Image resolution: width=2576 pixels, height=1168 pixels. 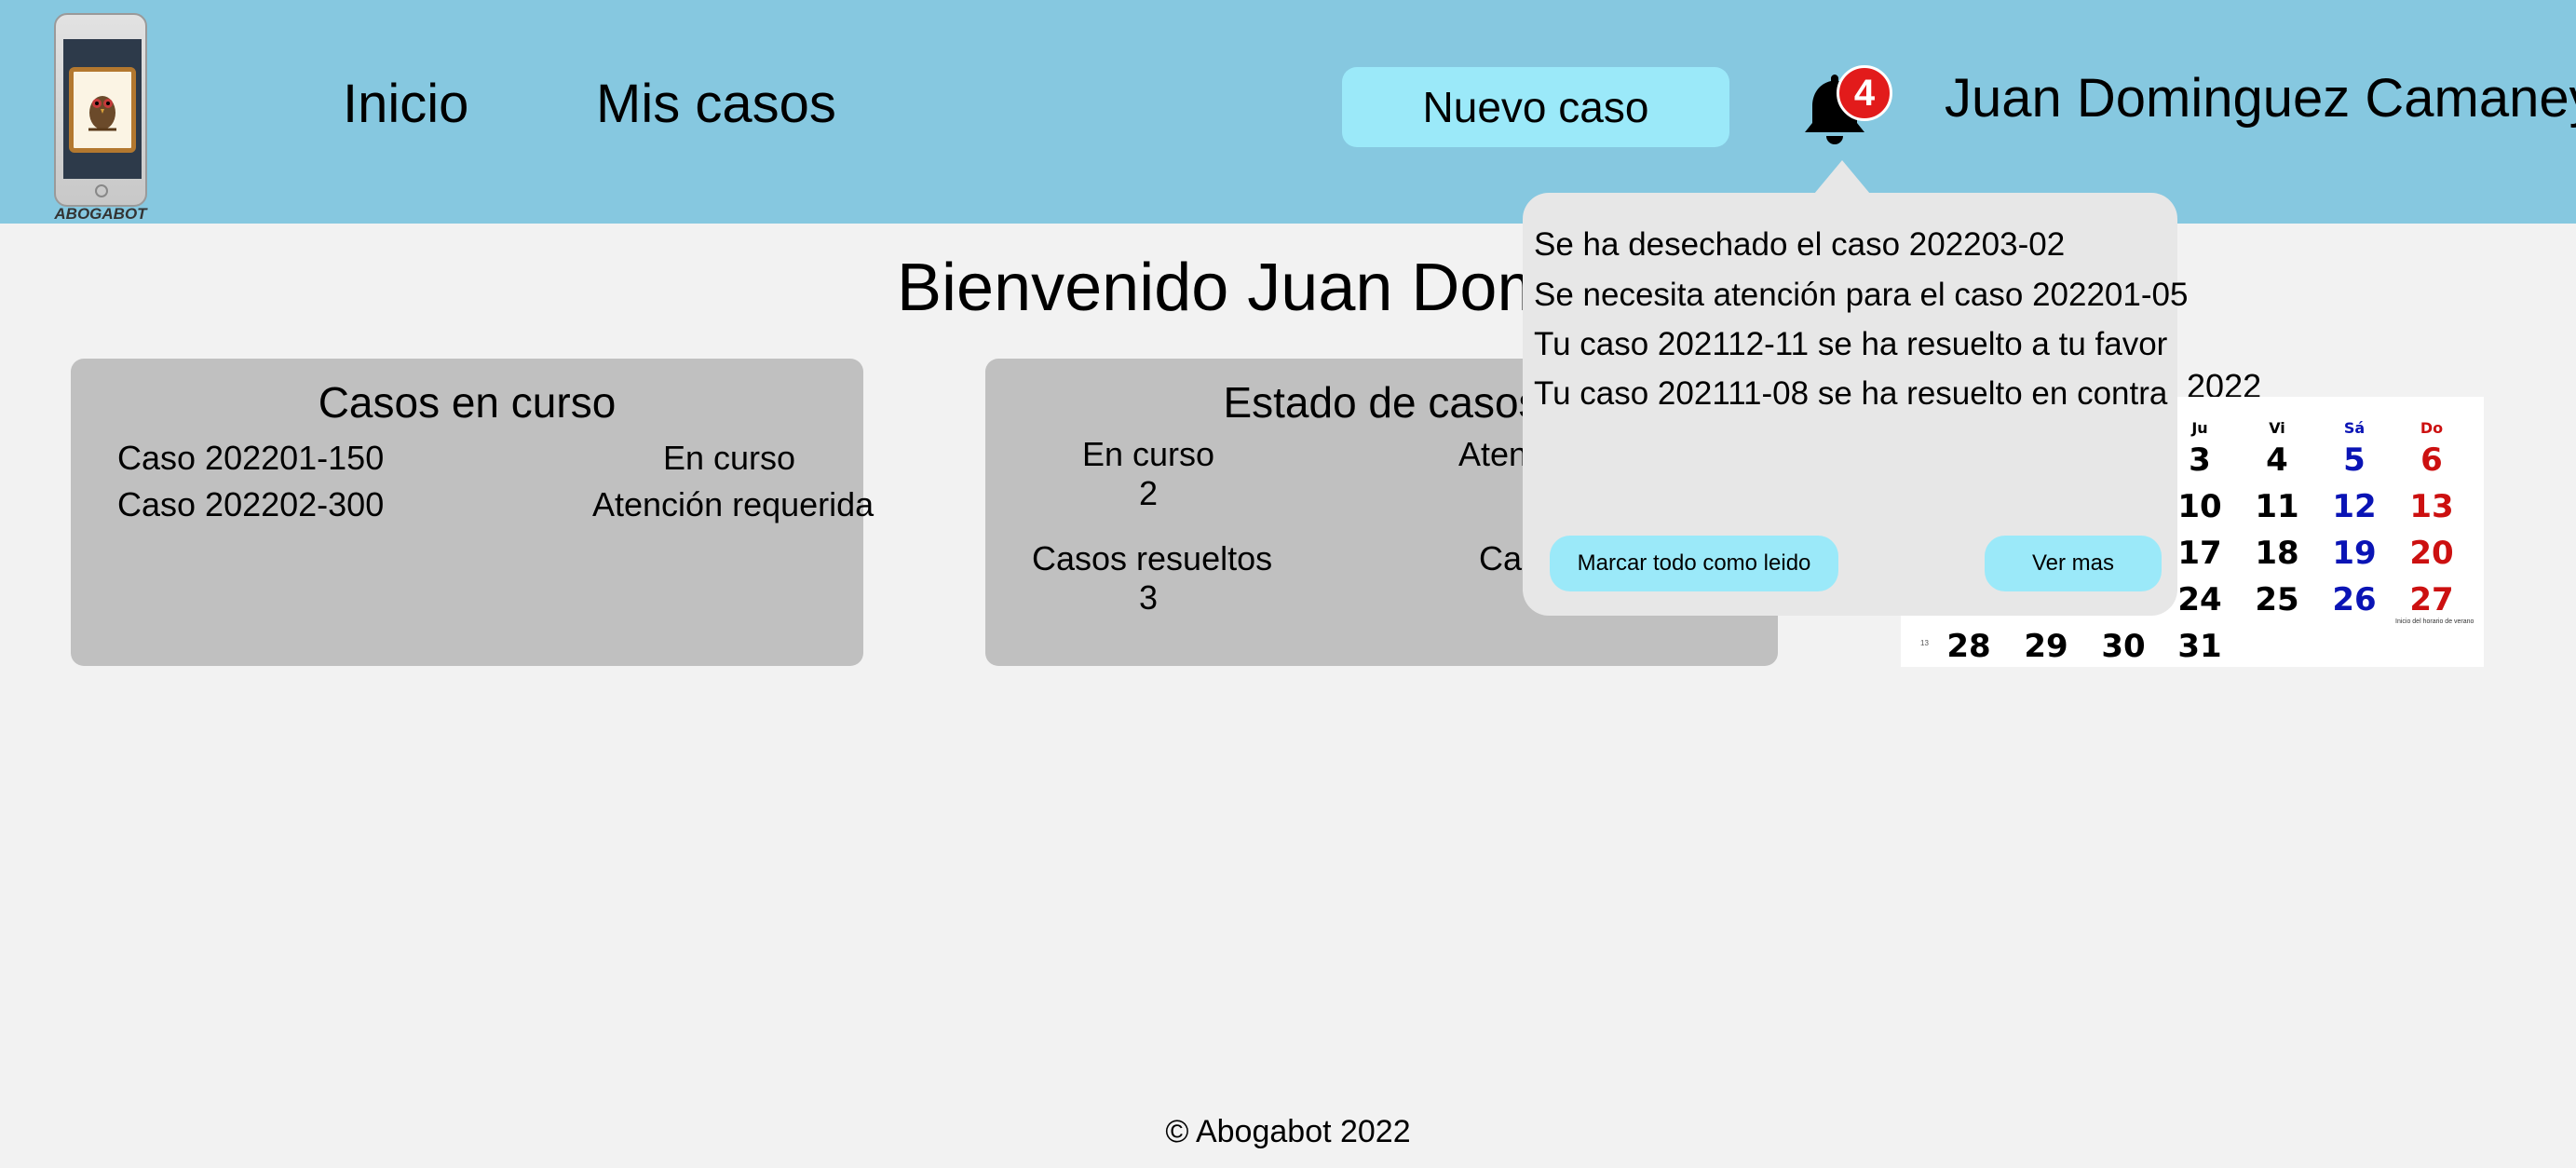 What do you see at coordinates (716, 104) in the screenshot?
I see `nav-my-cases-link: Mis casos` at bounding box center [716, 104].